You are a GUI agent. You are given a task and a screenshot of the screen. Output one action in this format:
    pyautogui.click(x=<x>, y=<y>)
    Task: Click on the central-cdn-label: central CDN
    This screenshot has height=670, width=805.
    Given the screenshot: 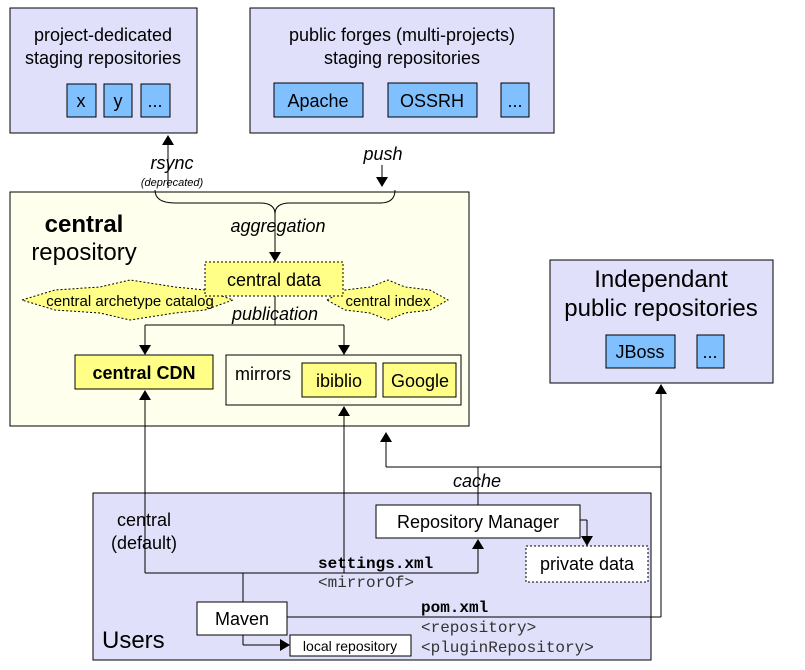 What is the action you would take?
    pyautogui.click(x=143, y=373)
    